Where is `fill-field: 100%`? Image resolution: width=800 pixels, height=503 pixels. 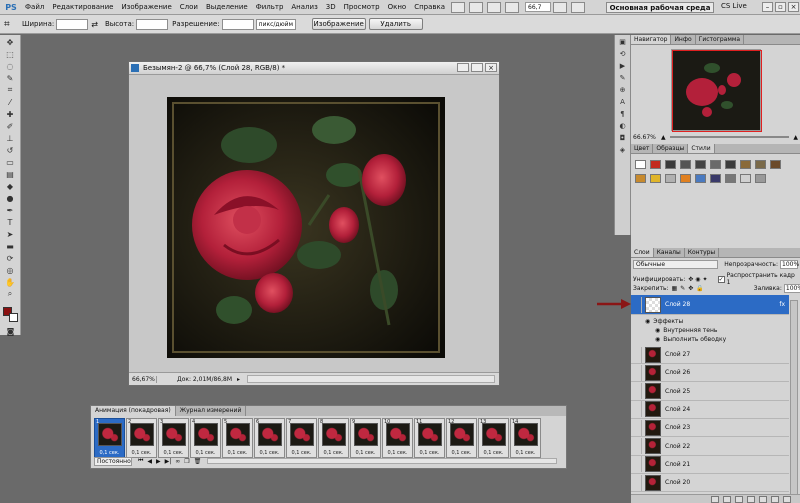 fill-field: 100% is located at coordinates (791, 288).